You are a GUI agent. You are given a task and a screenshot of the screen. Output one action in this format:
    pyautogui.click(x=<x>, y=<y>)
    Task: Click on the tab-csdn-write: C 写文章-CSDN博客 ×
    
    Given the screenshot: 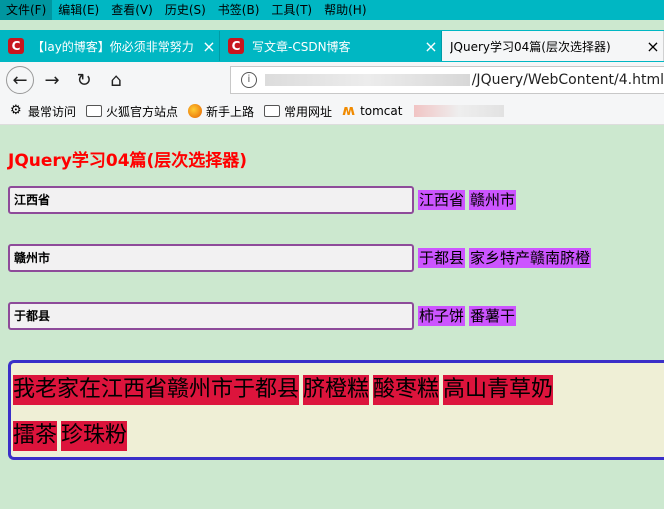 What is the action you would take?
    pyautogui.click(x=331, y=46)
    